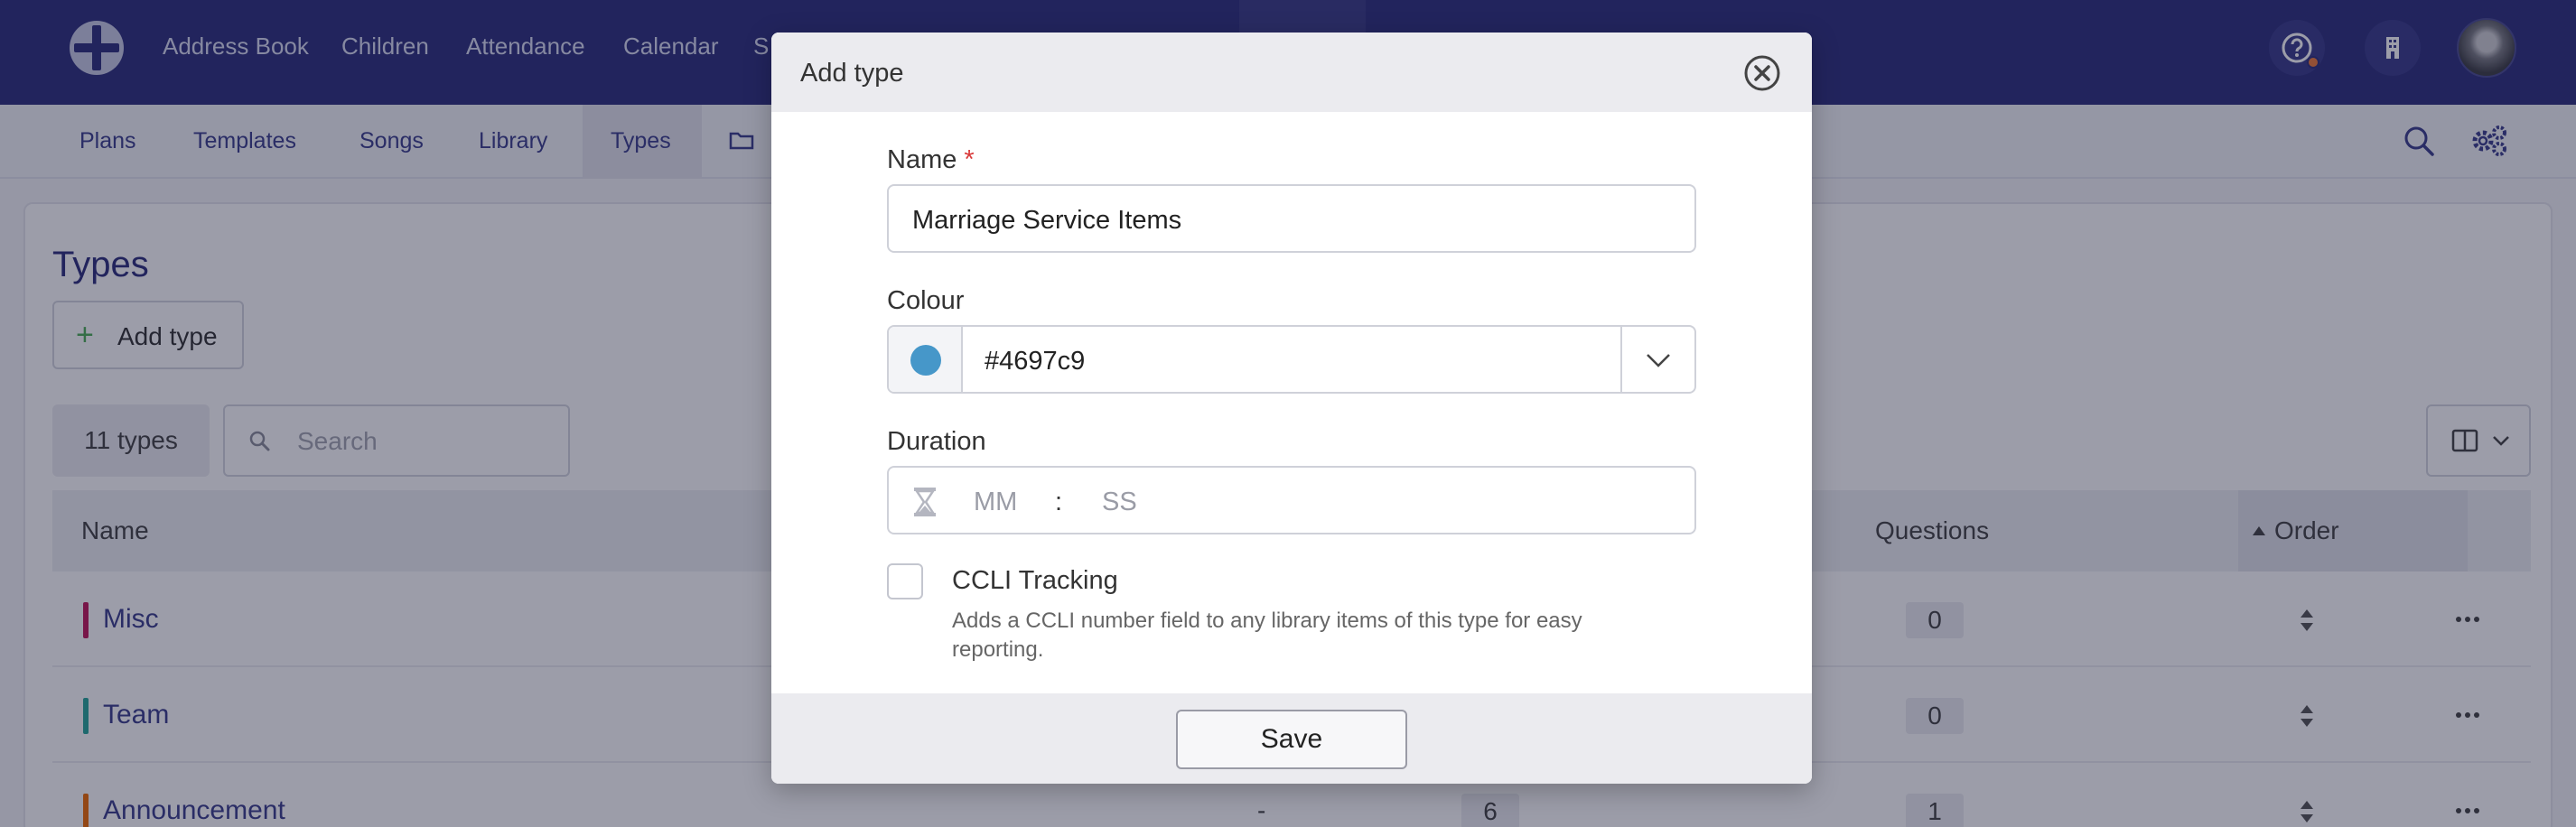  I want to click on dialog-title: Add type, so click(852, 73).